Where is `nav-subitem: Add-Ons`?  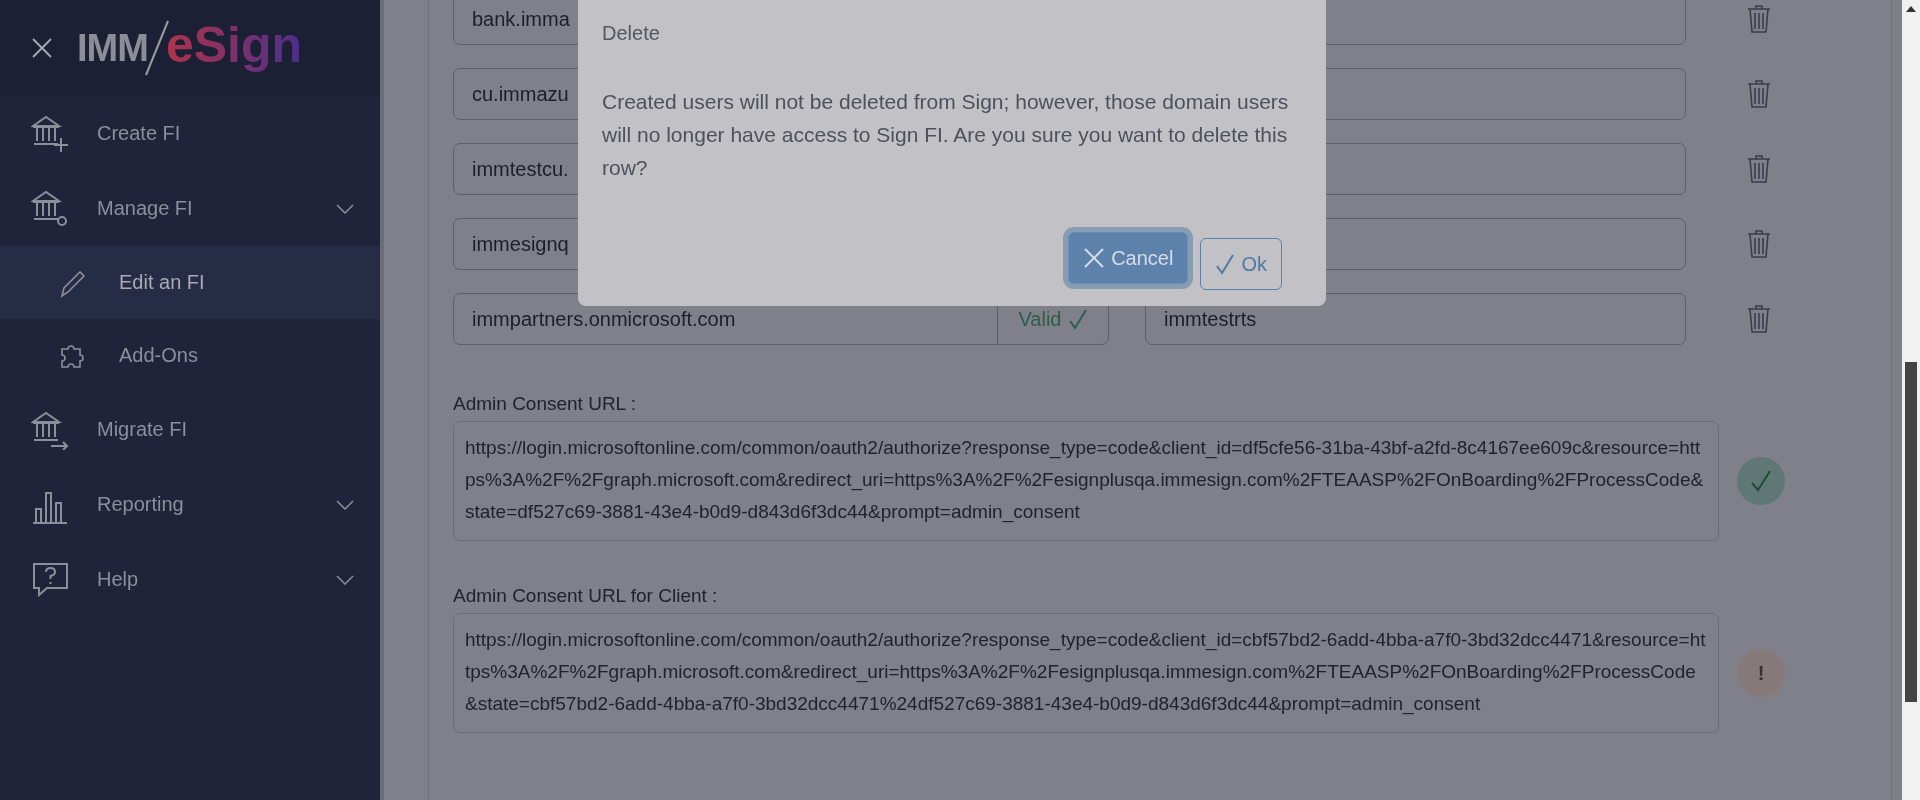
nav-subitem: Add-Ons is located at coordinates (190, 355).